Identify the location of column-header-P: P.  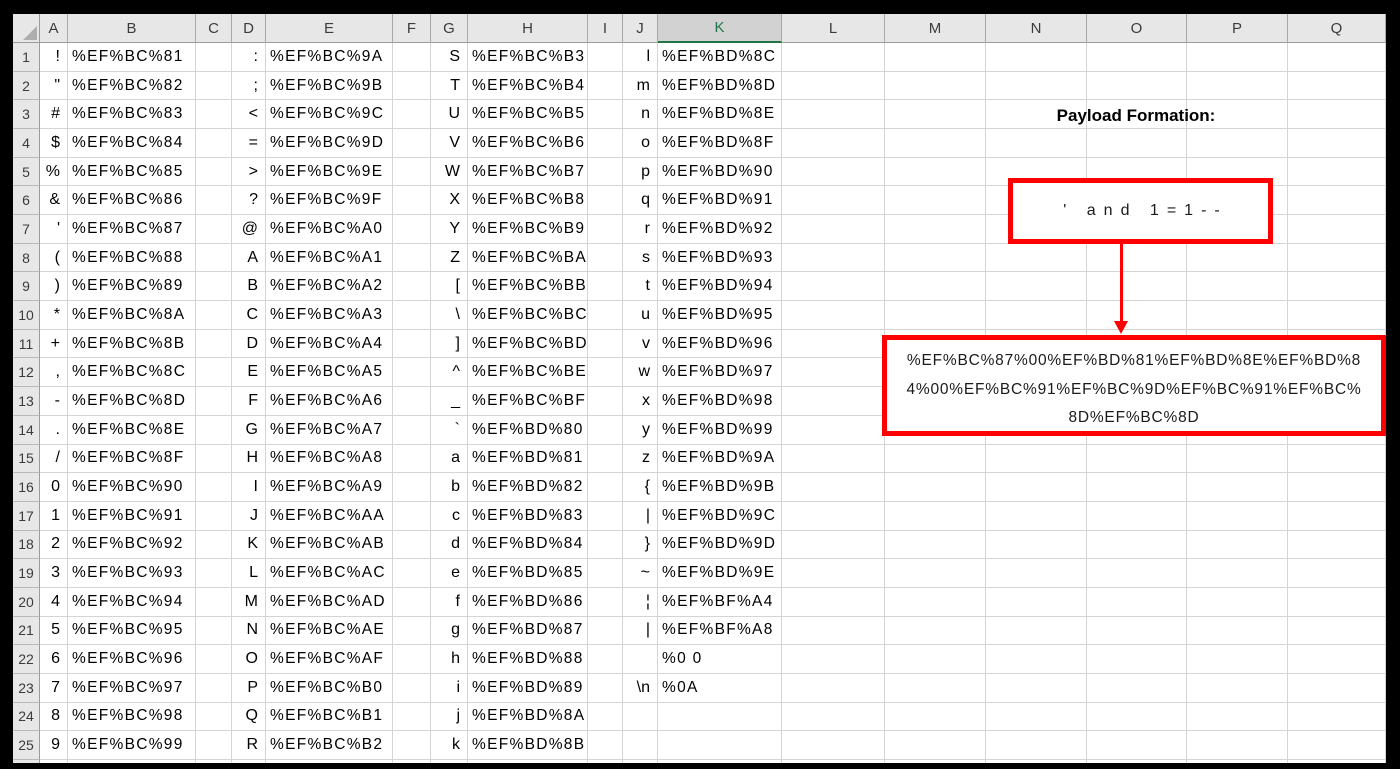
(1237, 28).